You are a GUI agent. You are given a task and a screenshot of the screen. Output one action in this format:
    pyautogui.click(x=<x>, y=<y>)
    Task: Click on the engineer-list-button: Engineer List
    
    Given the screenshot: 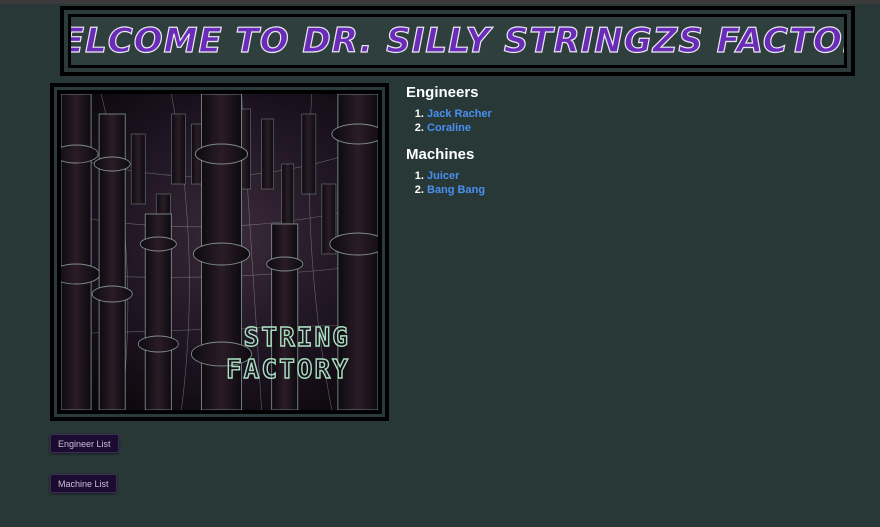 What is the action you would take?
    pyautogui.click(x=84, y=443)
    